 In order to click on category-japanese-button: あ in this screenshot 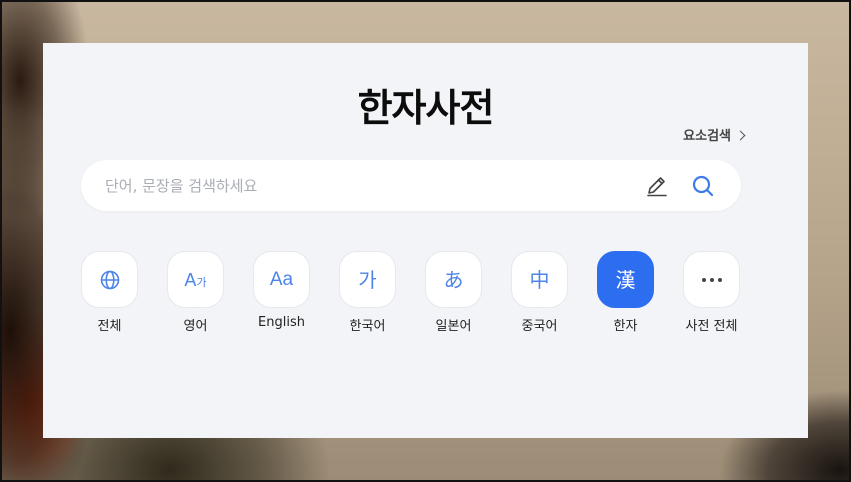, I will do `click(453, 279)`.